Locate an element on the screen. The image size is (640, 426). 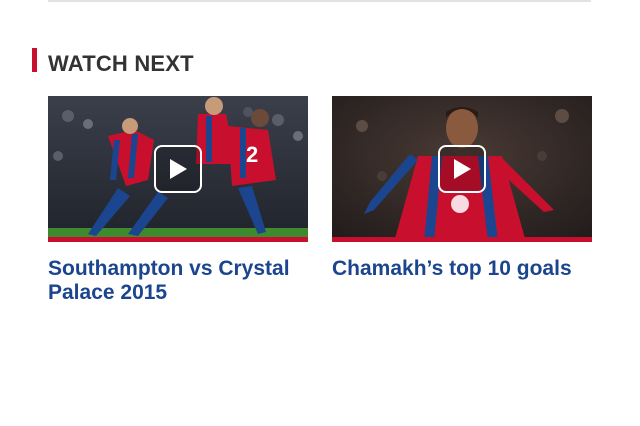
video-thumbnail is located at coordinates (462, 169).